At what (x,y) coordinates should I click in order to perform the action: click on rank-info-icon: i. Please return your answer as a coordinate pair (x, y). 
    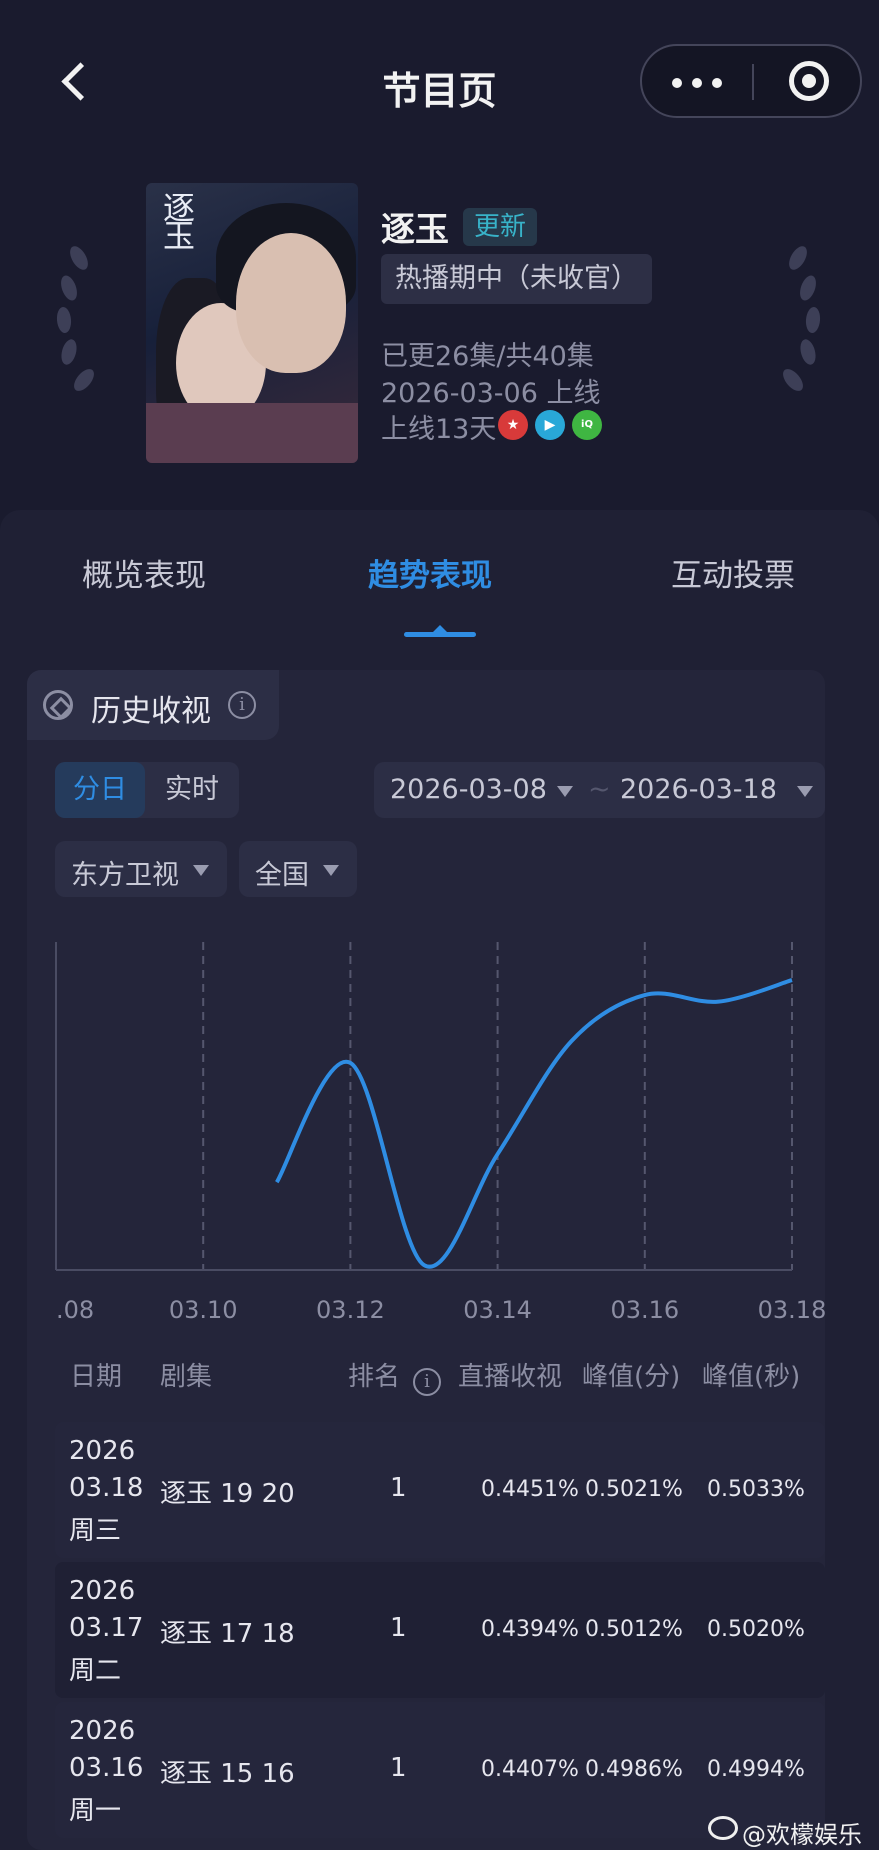
    Looking at the image, I should click on (427, 1382).